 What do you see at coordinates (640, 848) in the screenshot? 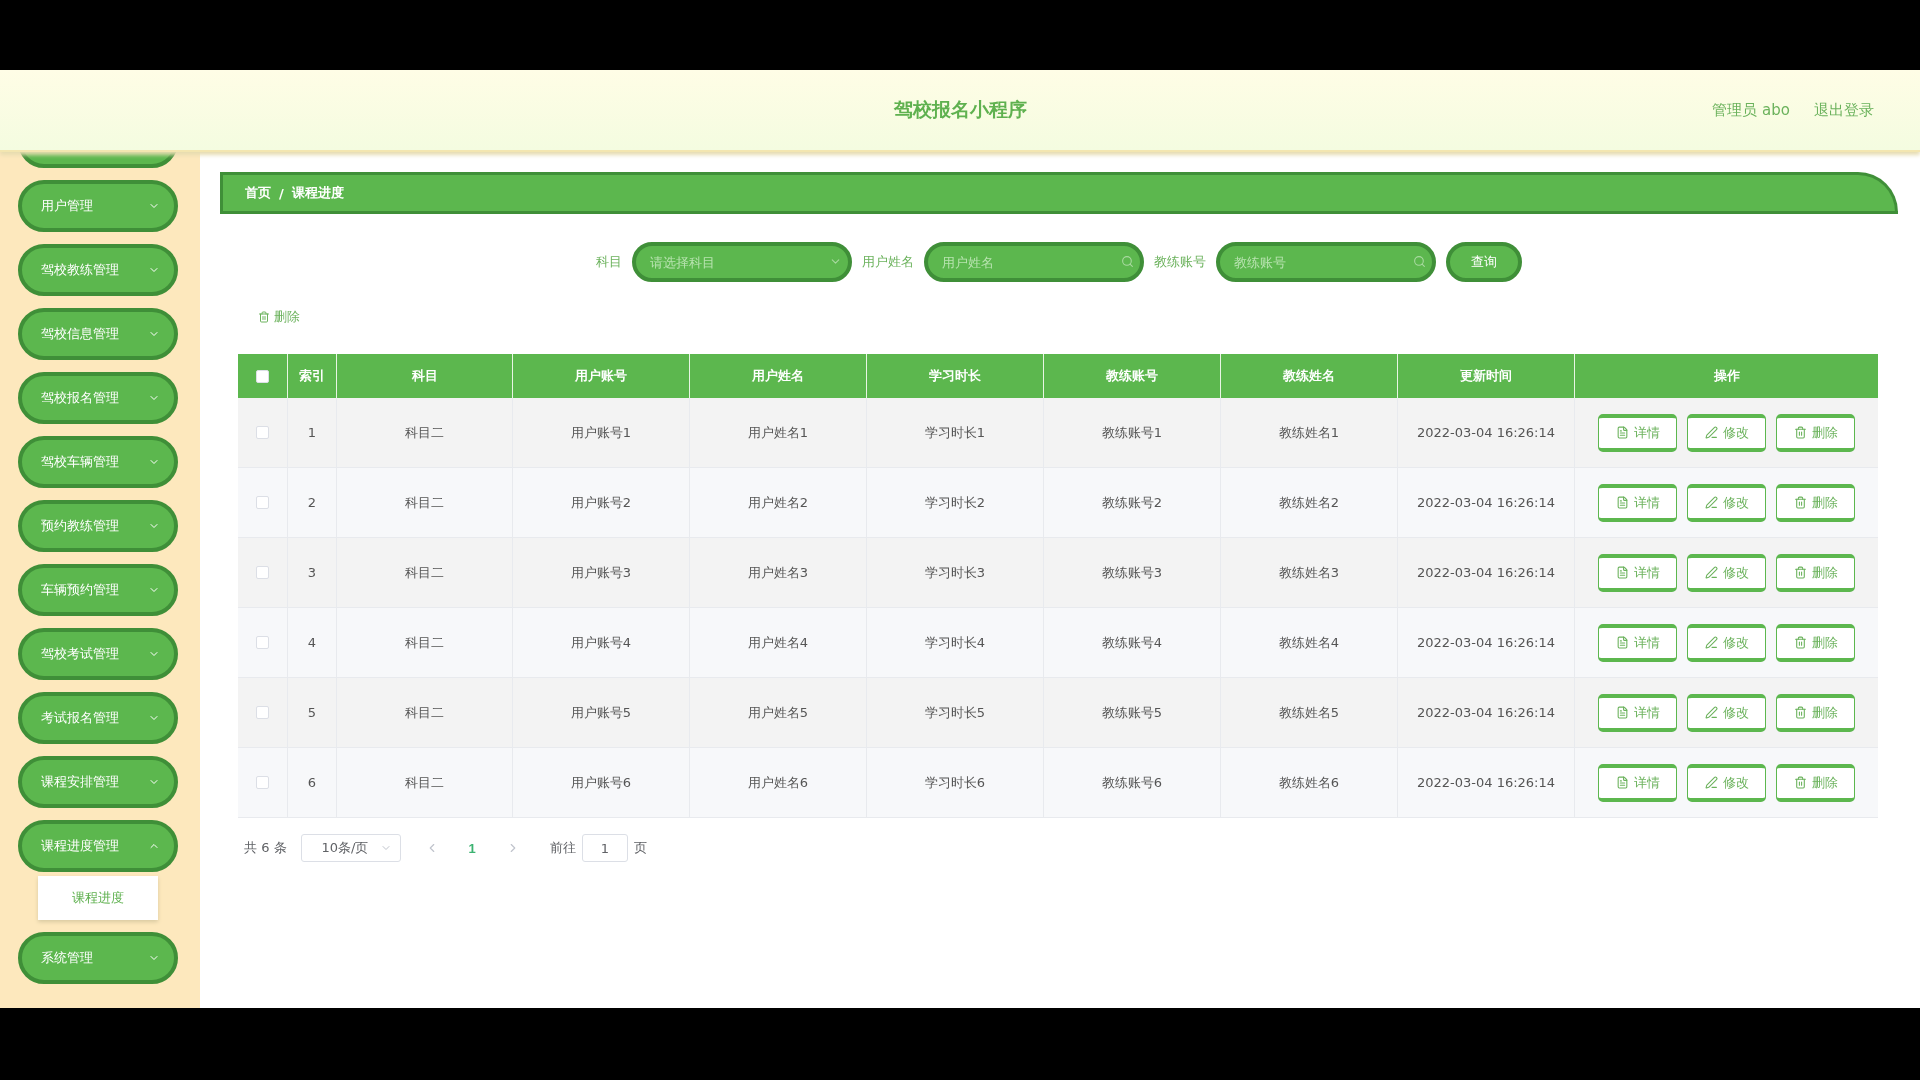
I see `page-unit: 页` at bounding box center [640, 848].